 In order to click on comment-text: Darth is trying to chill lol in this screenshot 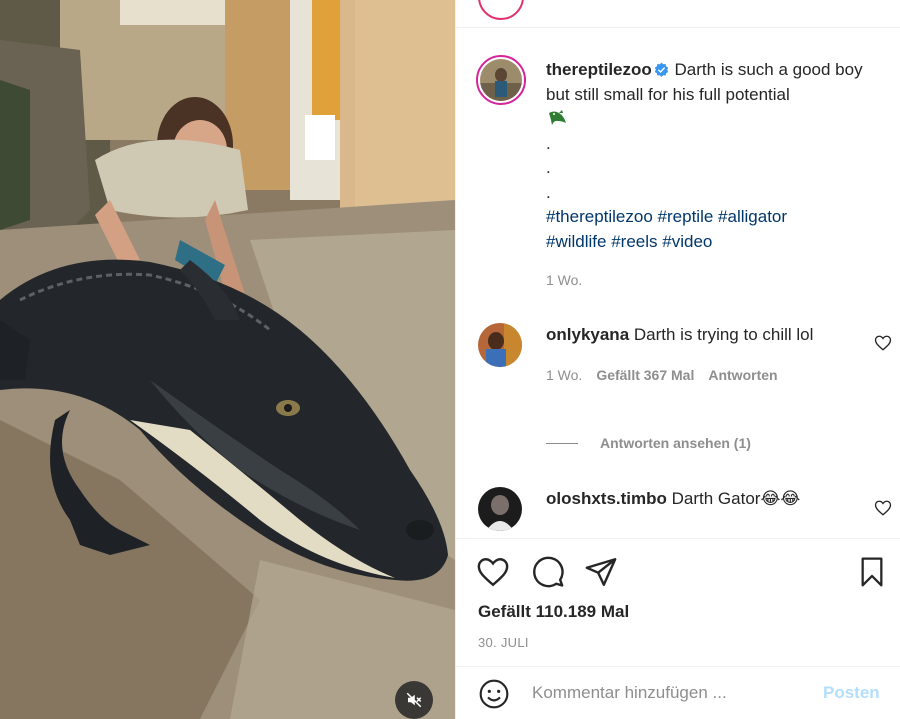, I will do `click(723, 334)`.